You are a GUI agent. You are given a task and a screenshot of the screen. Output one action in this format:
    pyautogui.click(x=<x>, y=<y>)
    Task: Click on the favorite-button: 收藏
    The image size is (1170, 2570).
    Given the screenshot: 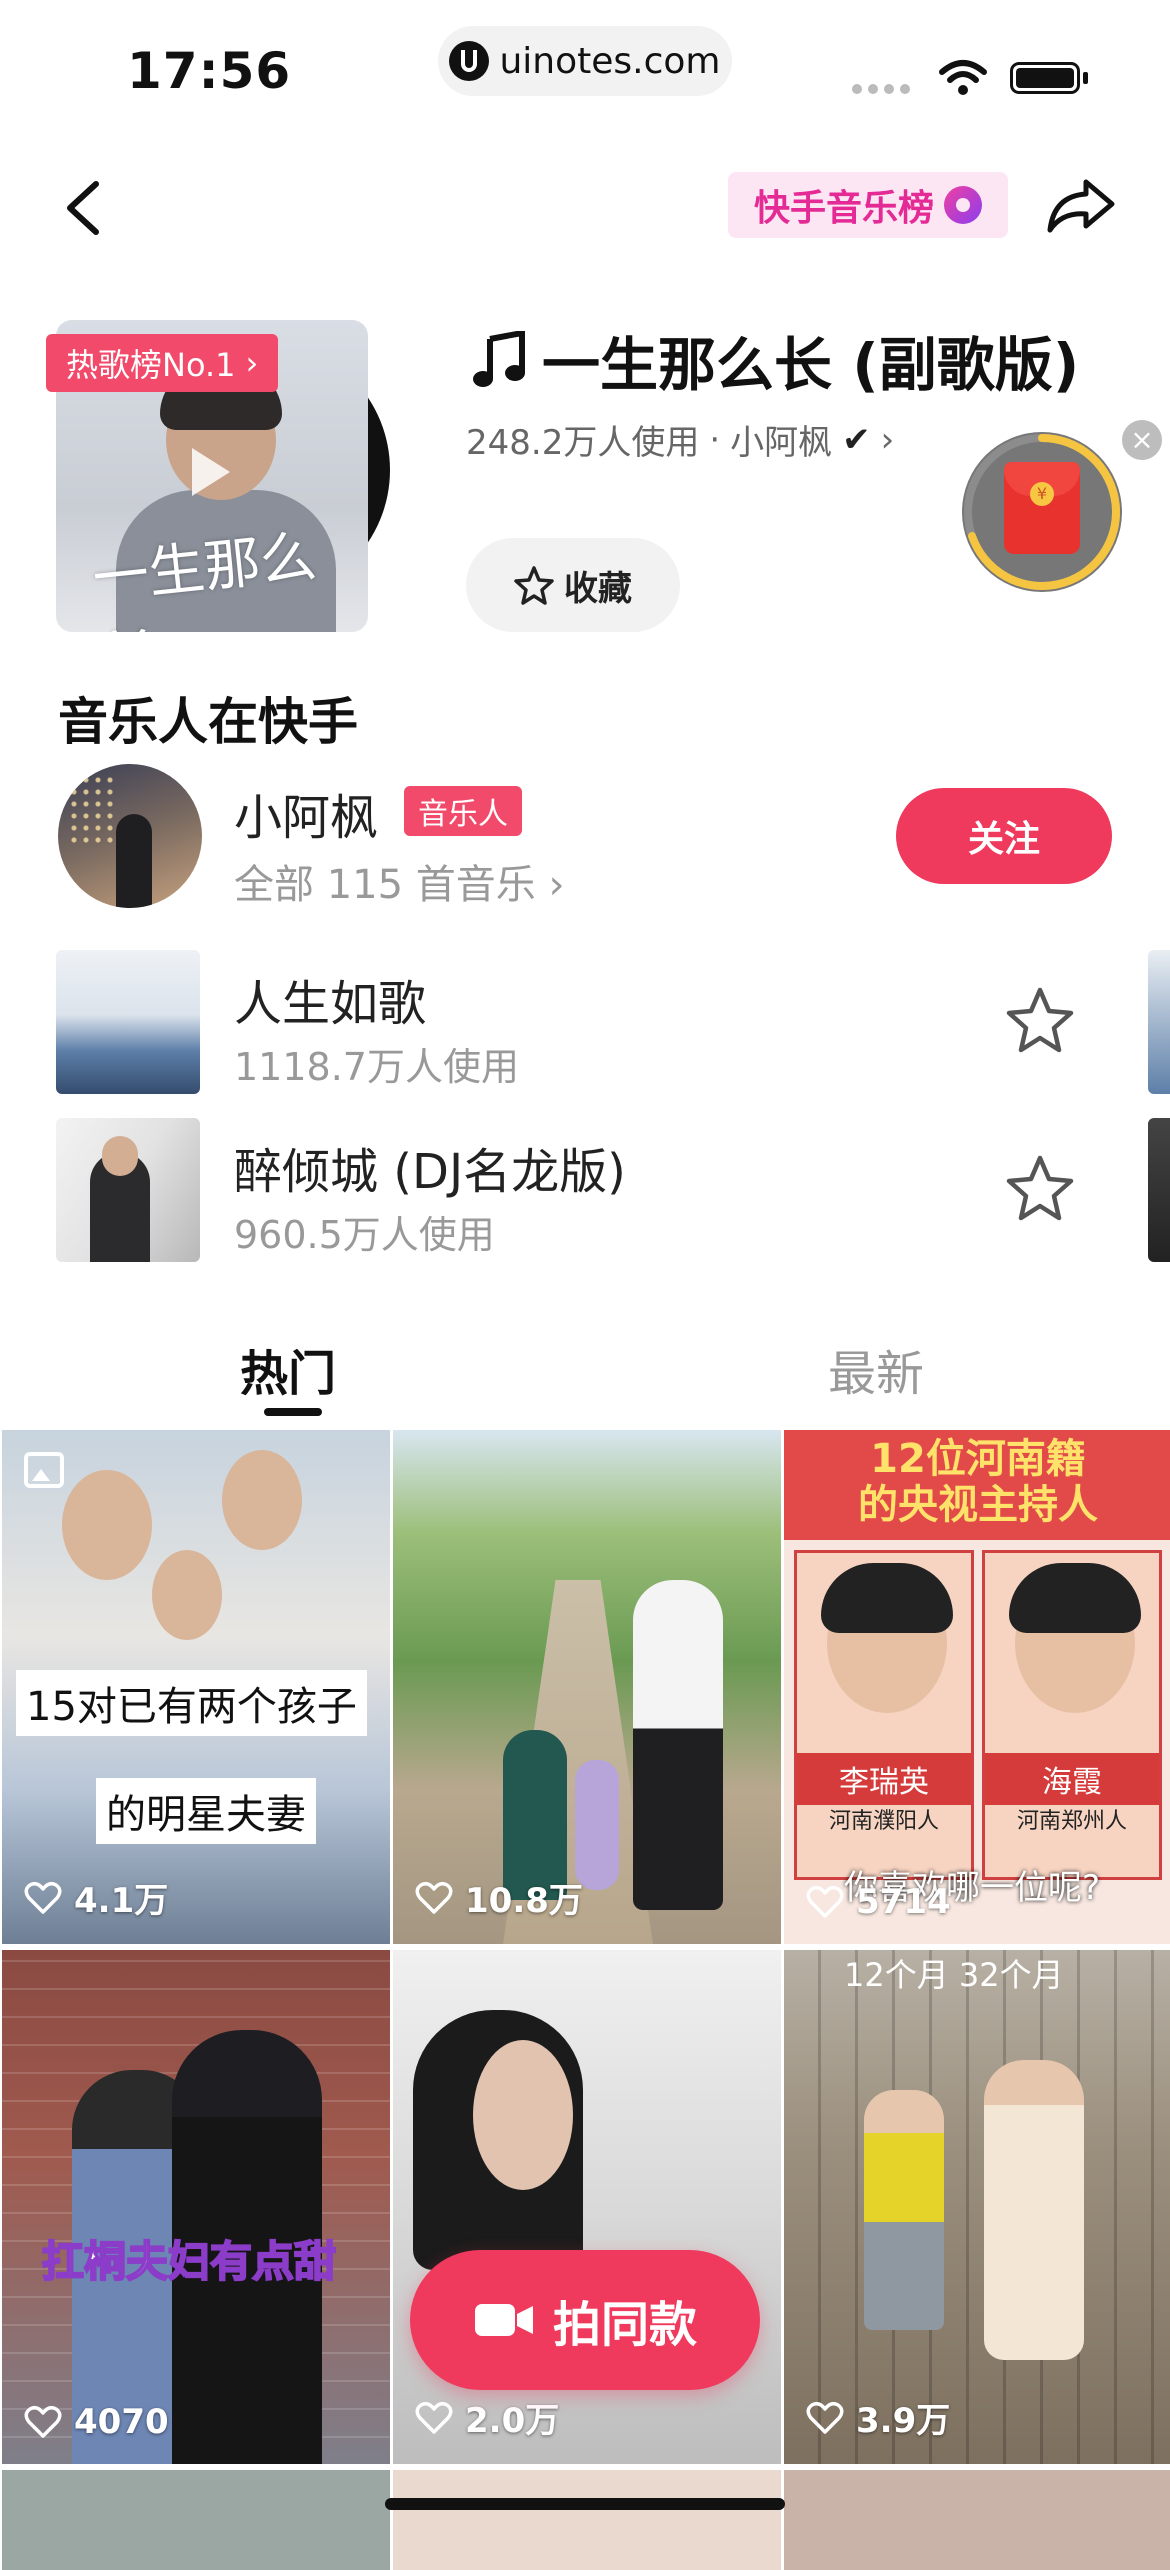 What is the action you would take?
    pyautogui.click(x=573, y=585)
    